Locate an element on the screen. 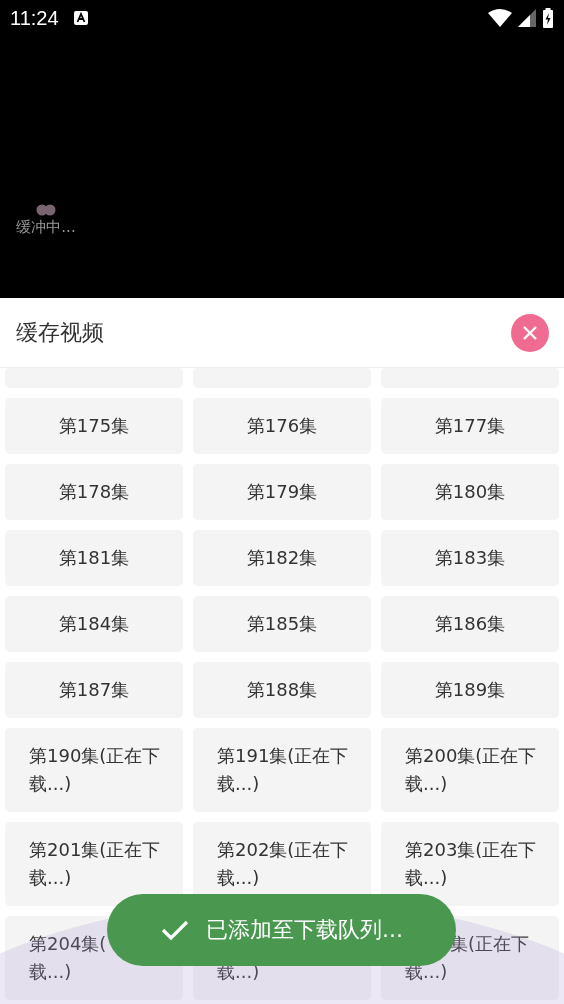  episode-label-part: 第204集( is located at coordinates (68, 944).